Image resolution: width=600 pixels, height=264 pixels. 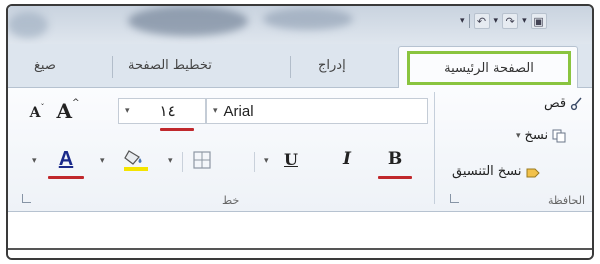 I want to click on borders-icon, so click(x=202, y=160).